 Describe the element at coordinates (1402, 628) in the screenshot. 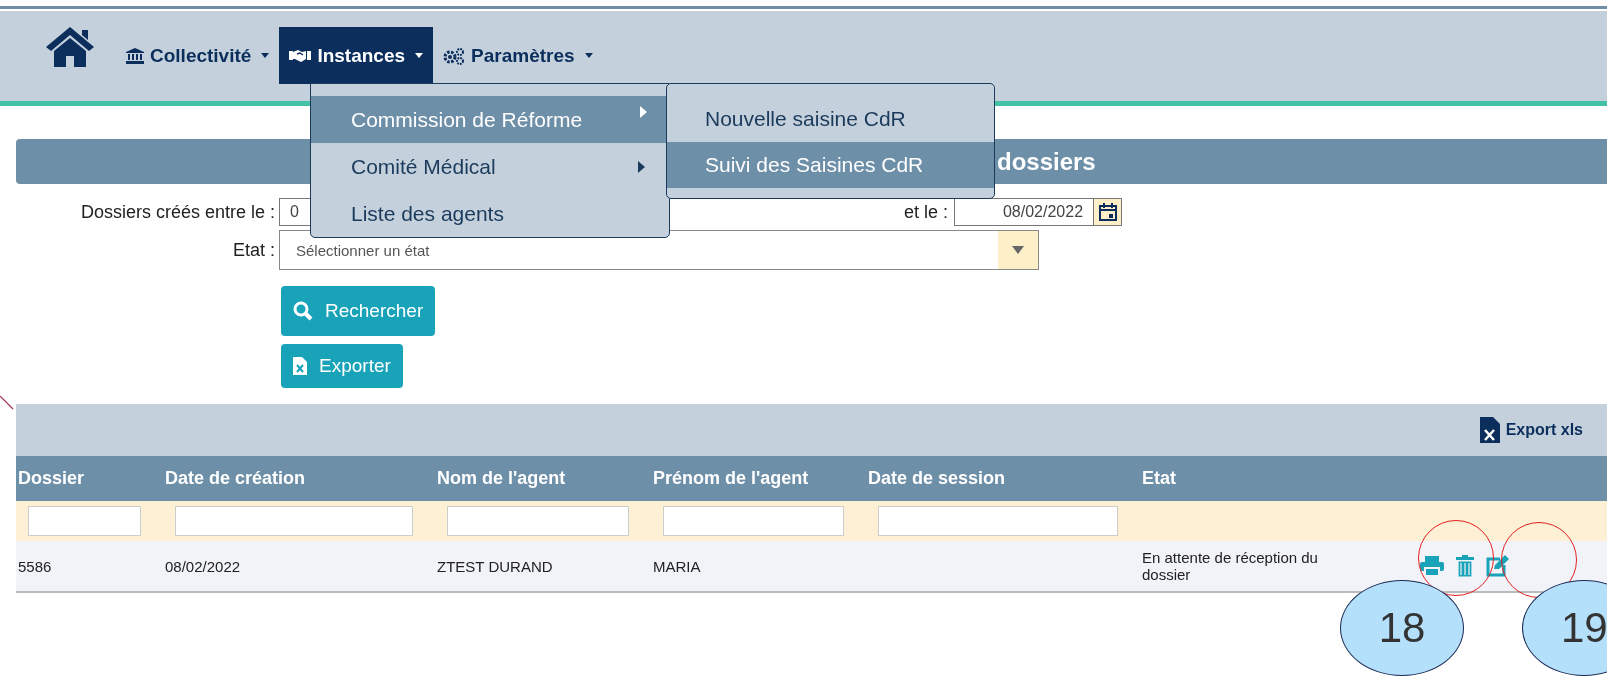

I see `annotation-bubble: 18` at that location.